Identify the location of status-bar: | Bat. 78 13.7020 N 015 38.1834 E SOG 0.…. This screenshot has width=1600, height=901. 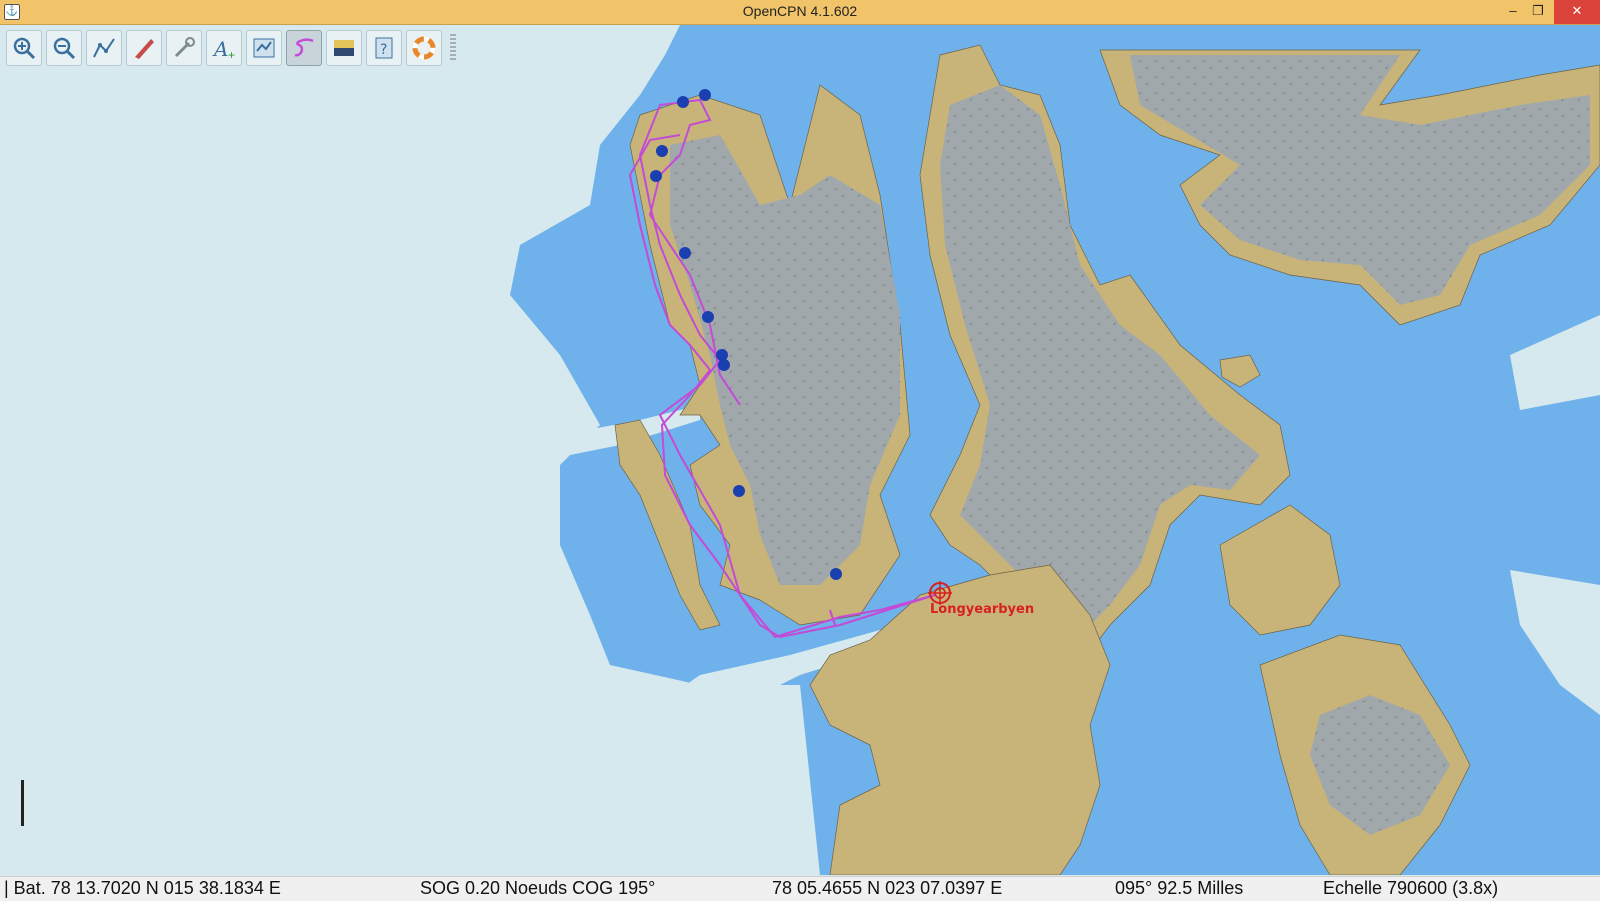
(800, 888).